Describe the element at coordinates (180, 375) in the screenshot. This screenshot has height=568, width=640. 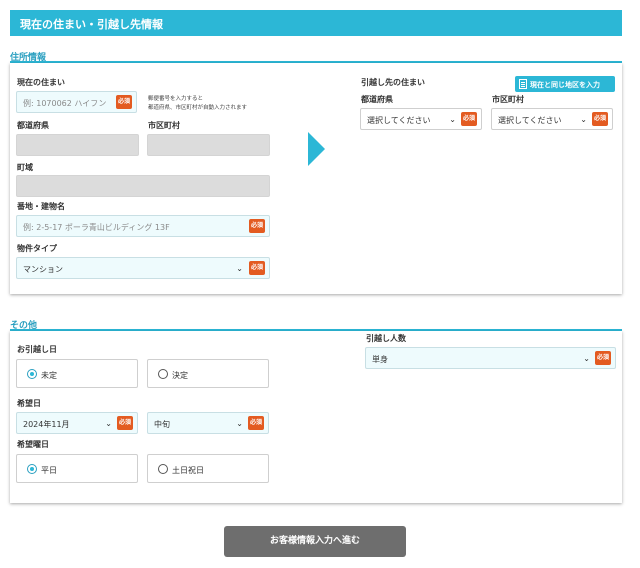
I see `radio-label: 決定` at that location.